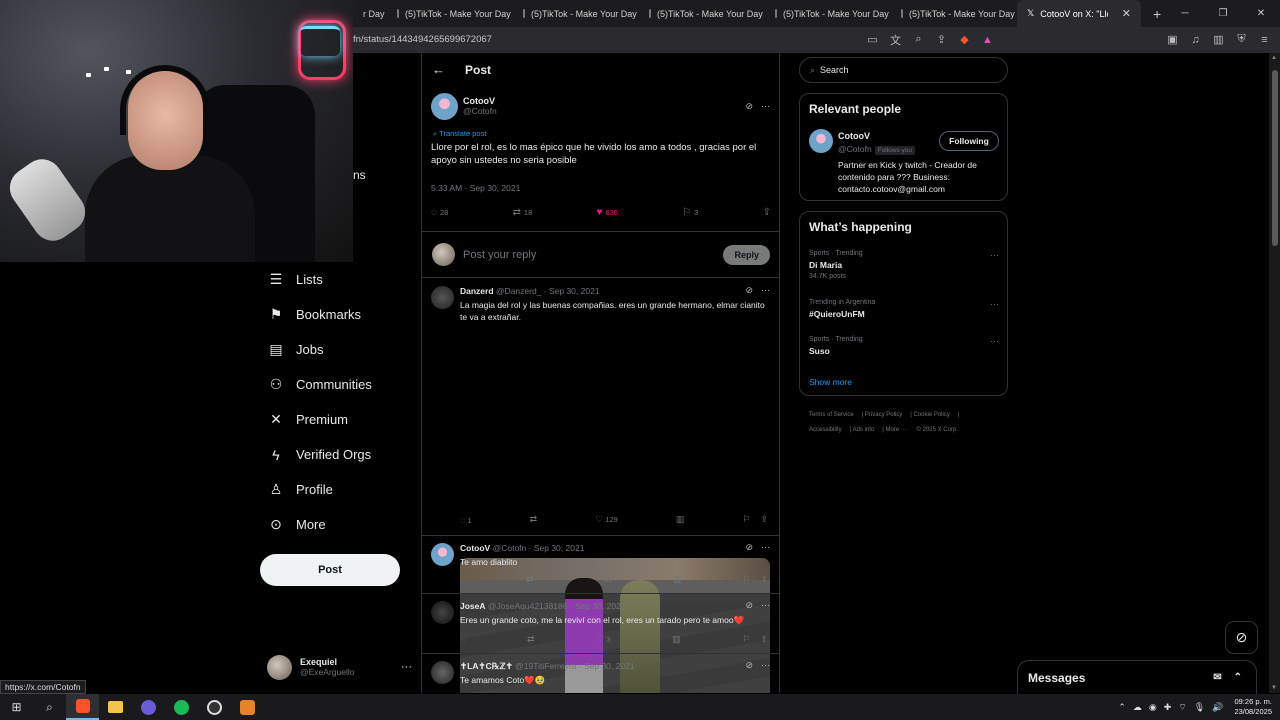  Describe the element at coordinates (904, 309) in the screenshot. I see `trend-item: Trending in Argentina #QuieroUnFM ···` at that location.